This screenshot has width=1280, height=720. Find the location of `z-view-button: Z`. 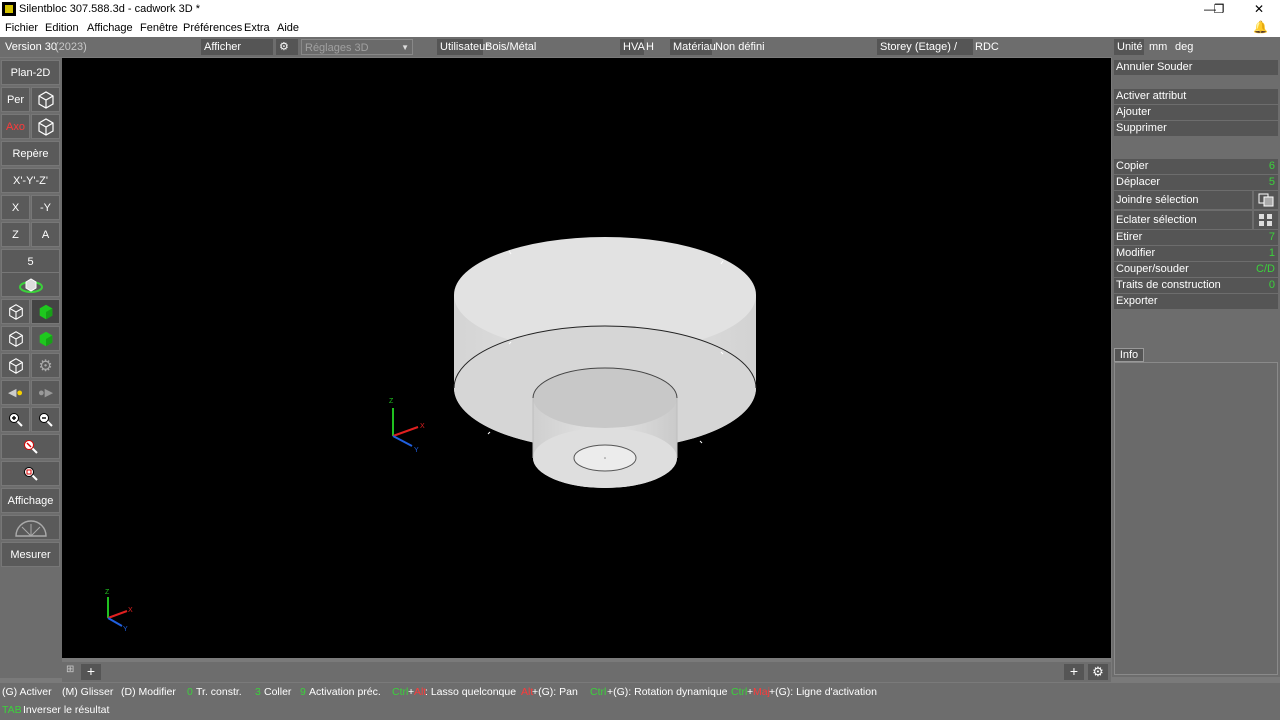

z-view-button: Z is located at coordinates (15, 234).